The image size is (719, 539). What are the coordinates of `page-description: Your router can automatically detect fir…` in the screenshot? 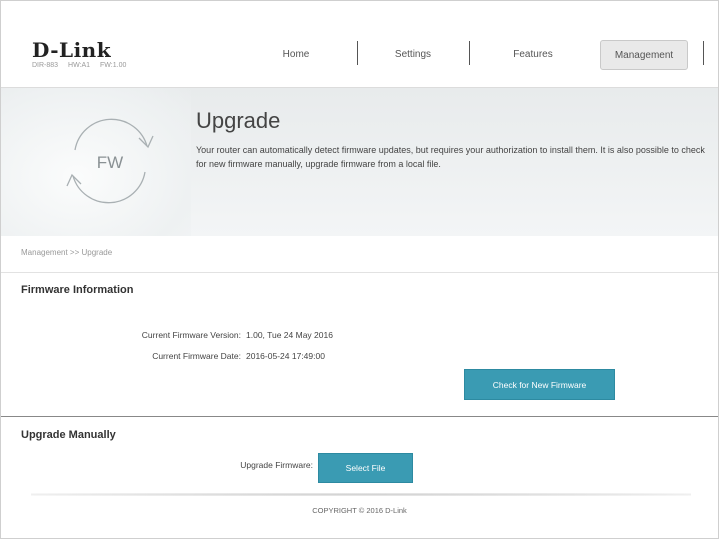 It's located at (450, 157).